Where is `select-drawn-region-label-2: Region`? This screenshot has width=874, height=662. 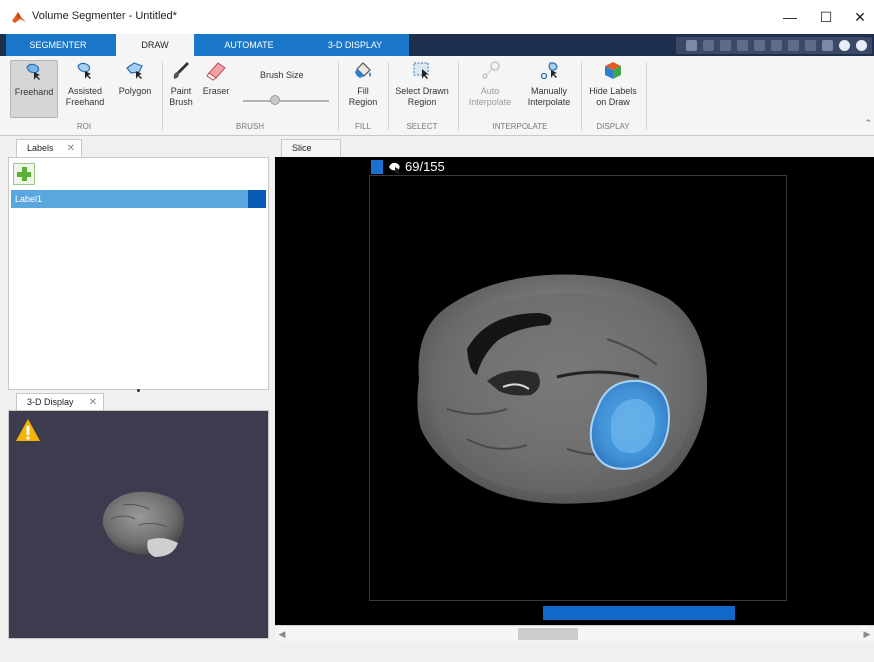 select-drawn-region-label-2: Region is located at coordinates (422, 102).